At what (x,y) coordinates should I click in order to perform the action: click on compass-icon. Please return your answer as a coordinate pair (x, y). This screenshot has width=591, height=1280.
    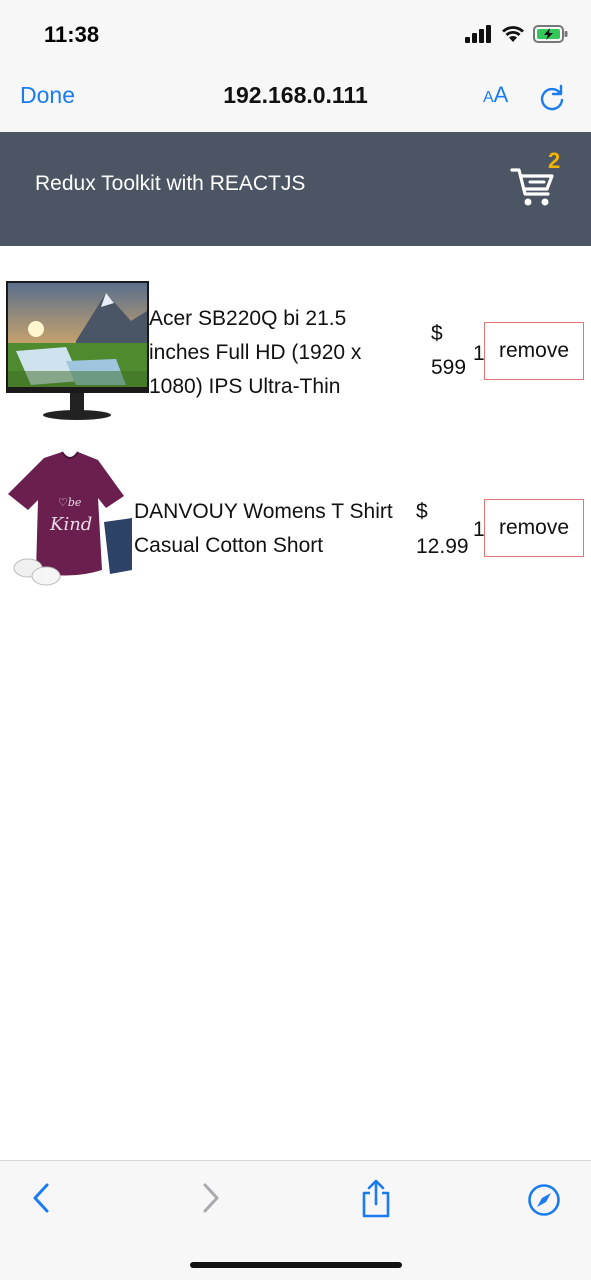
    Looking at the image, I should click on (544, 1200).